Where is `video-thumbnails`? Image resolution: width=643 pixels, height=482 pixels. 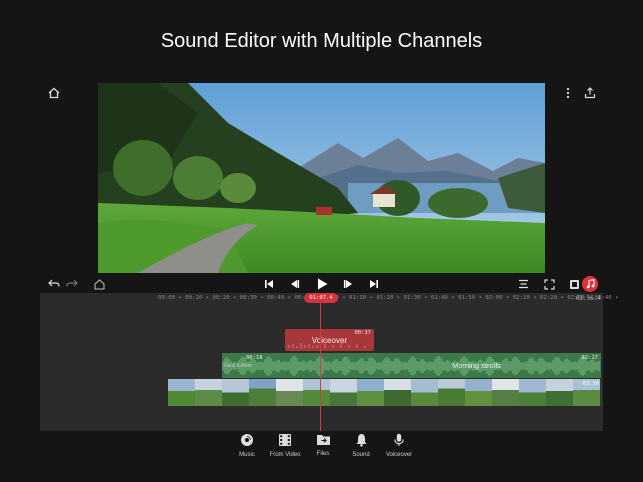
video-thumbnails is located at coordinates (384, 392).